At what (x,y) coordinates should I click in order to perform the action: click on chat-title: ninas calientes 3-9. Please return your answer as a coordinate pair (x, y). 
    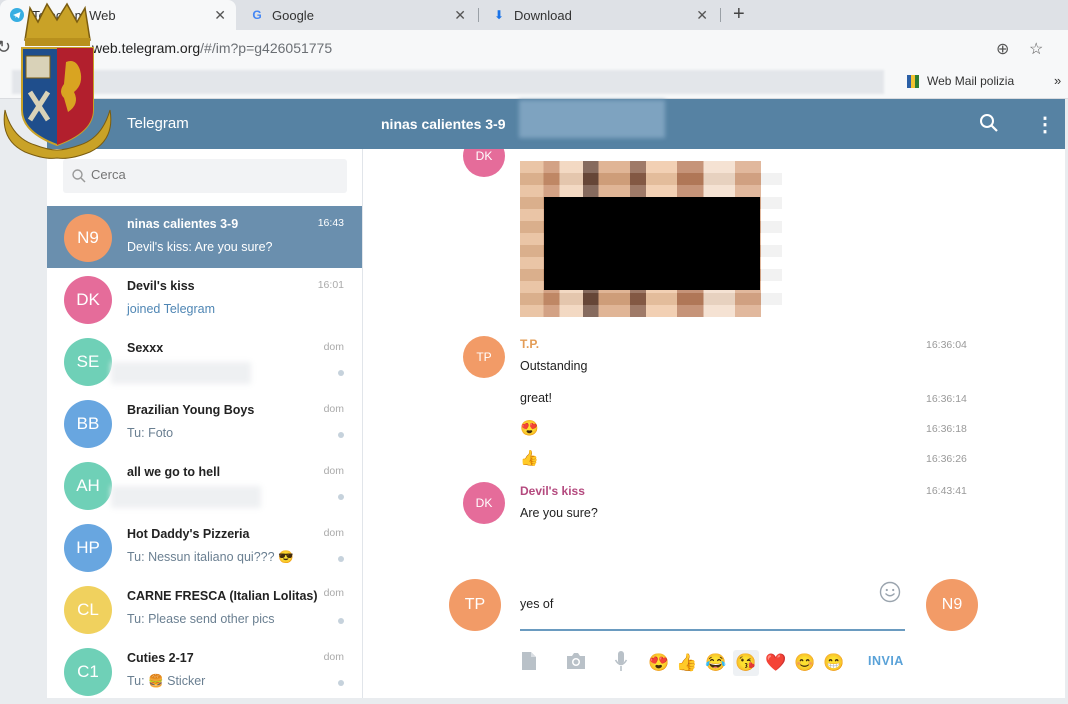
    Looking at the image, I should click on (443, 124).